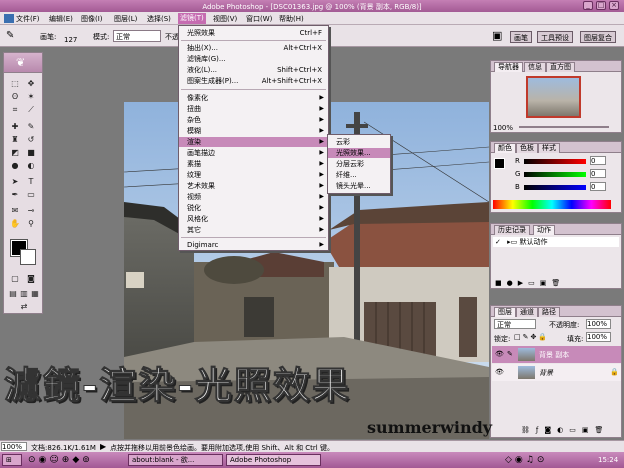 The height and width of the screenshot is (468, 624). I want to click on lasso-tool-icon: ʘ, so click(15, 96).